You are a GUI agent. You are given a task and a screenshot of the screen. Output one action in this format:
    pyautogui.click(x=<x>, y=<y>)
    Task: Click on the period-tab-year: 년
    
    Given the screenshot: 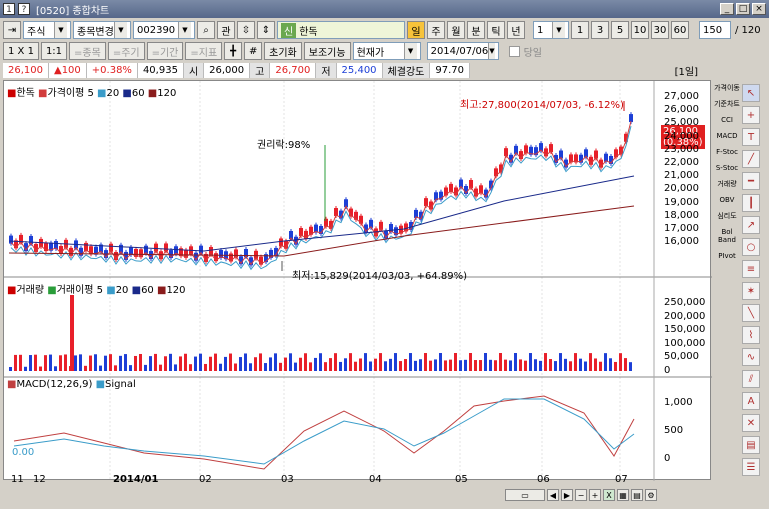 What is the action you would take?
    pyautogui.click(x=516, y=30)
    